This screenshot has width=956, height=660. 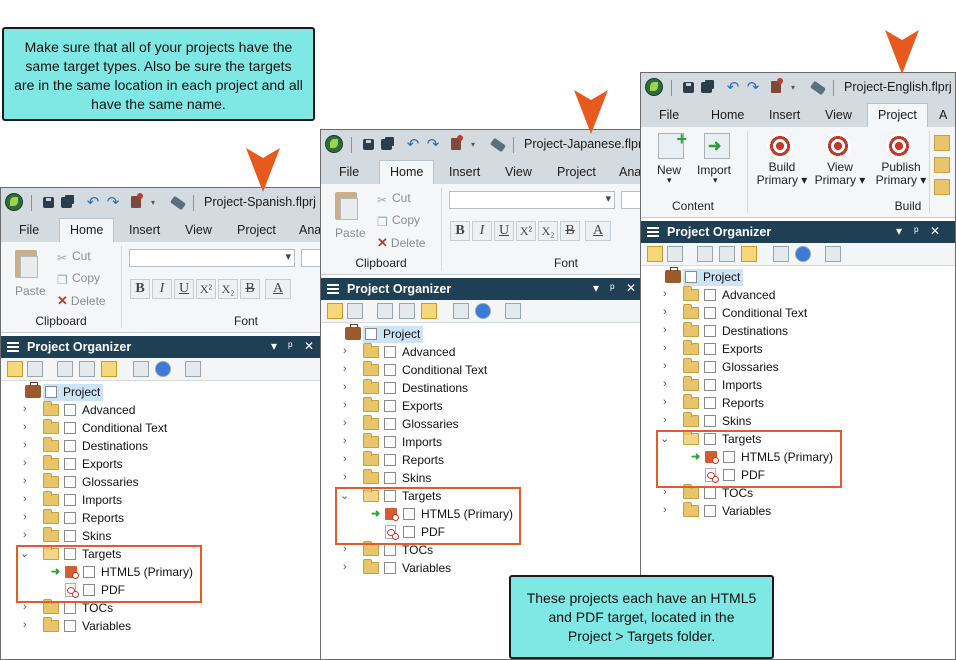 I want to click on undo-icon: ↶, so click(x=733, y=88).